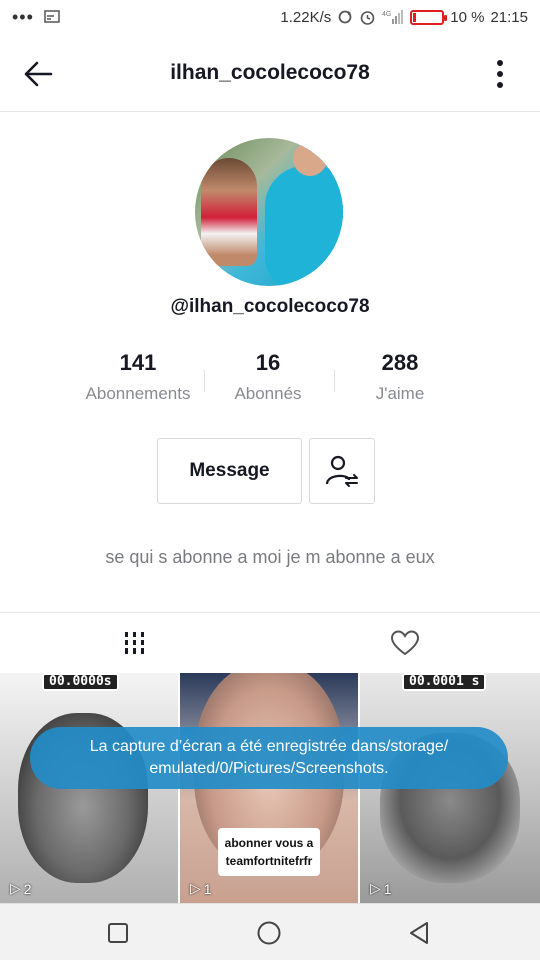 The width and height of the screenshot is (540, 960). I want to click on user-swap-icon, so click(341, 471).